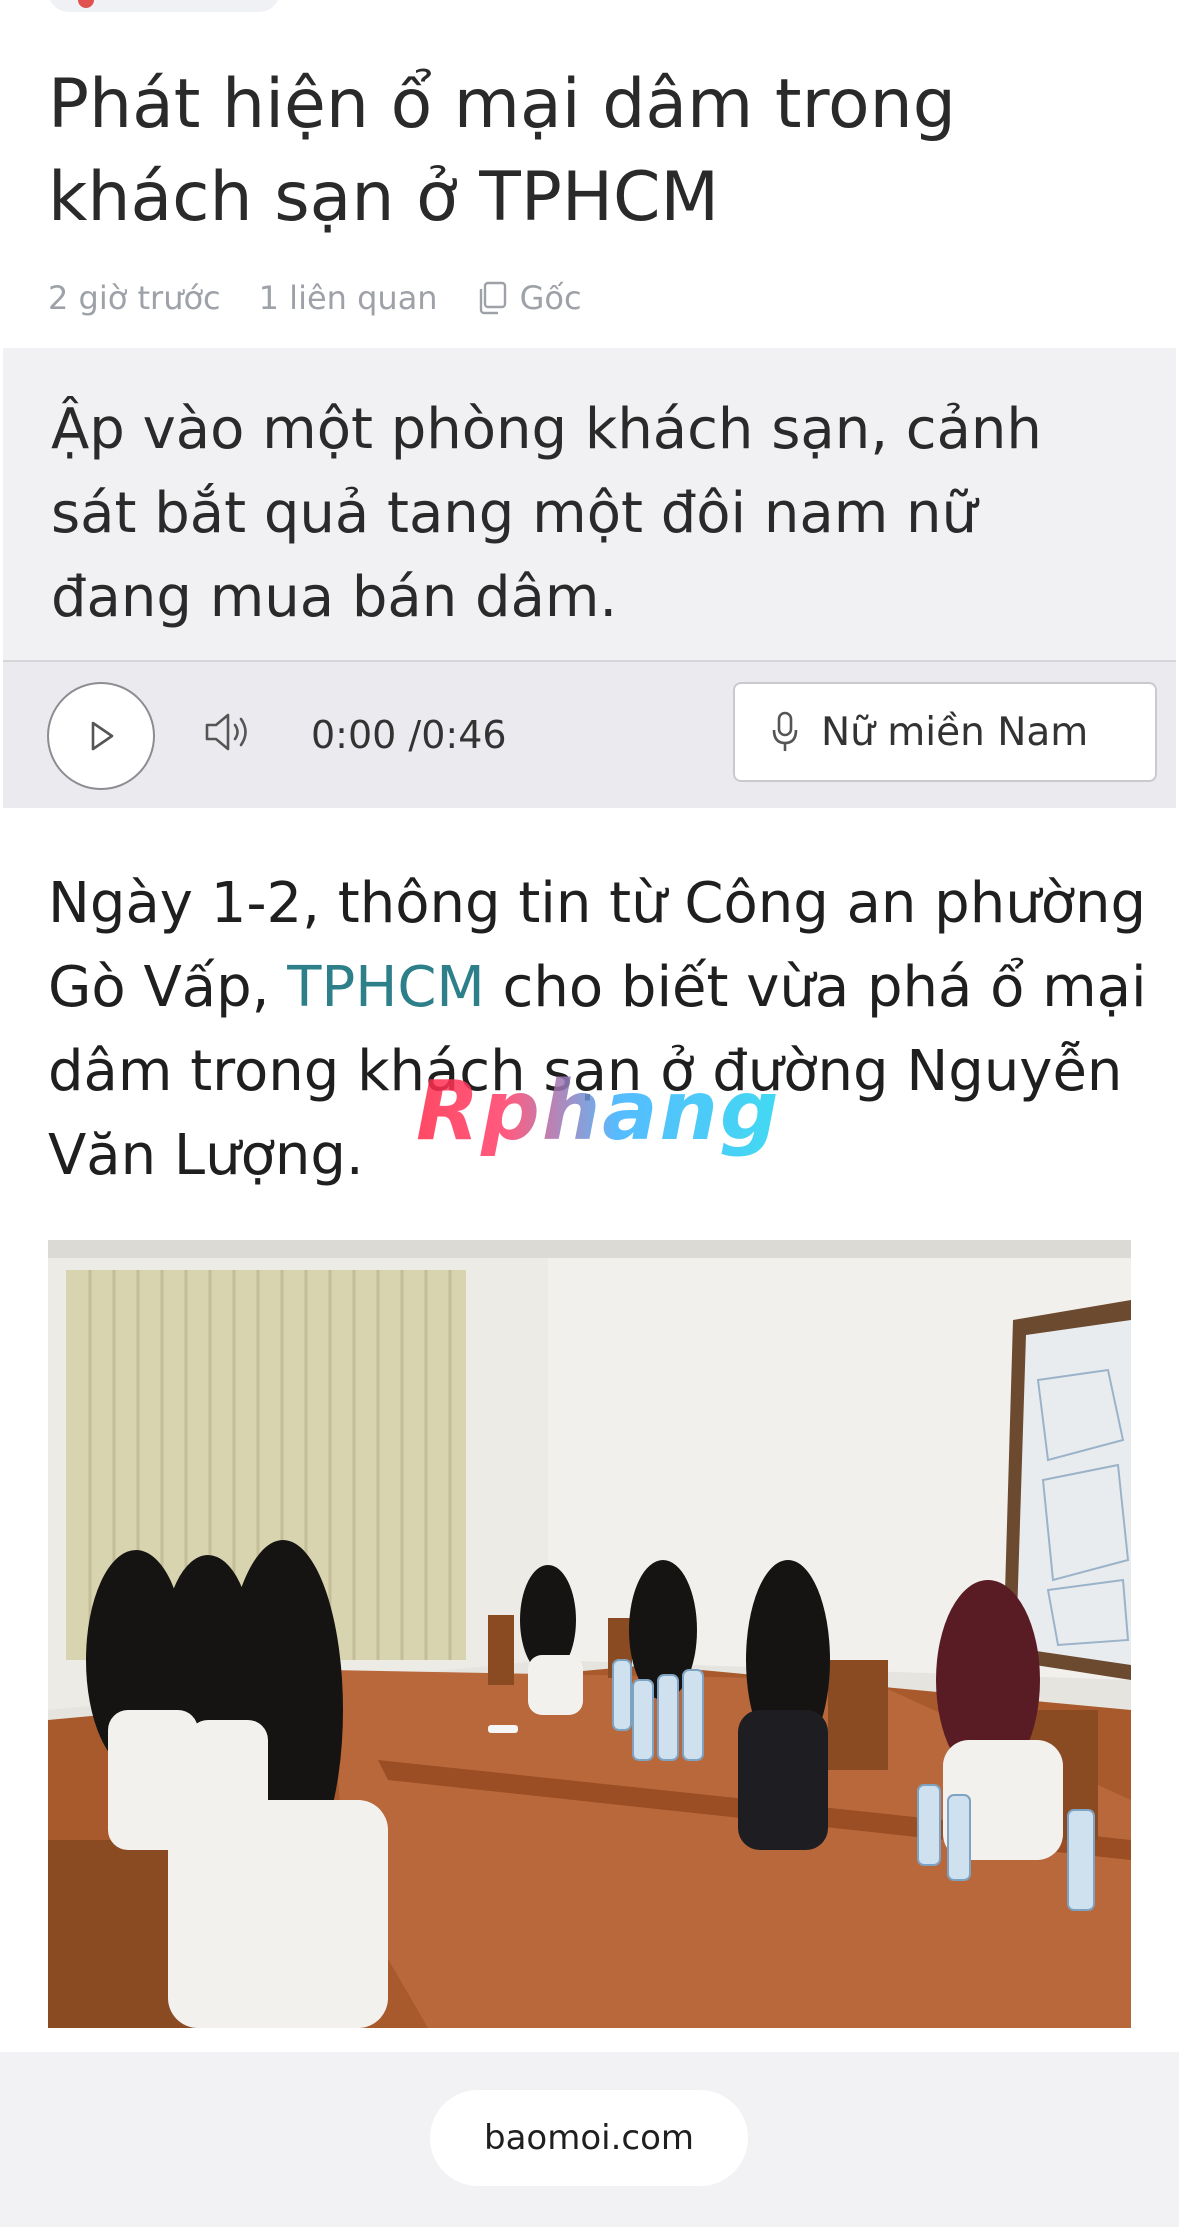 The height and width of the screenshot is (2227, 1179). What do you see at coordinates (589, 735) in the screenshot?
I see `audio-player: 0:00 /0:46 Nữ miền Nam` at bounding box center [589, 735].